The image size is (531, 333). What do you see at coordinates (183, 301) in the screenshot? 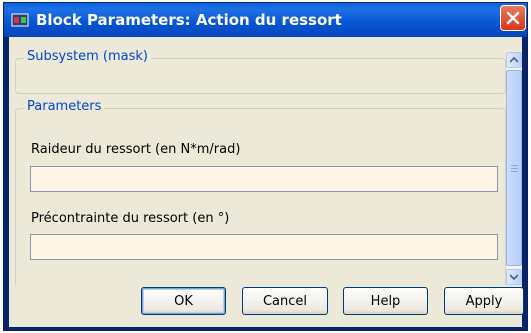
I see `ok-button: OK` at bounding box center [183, 301].